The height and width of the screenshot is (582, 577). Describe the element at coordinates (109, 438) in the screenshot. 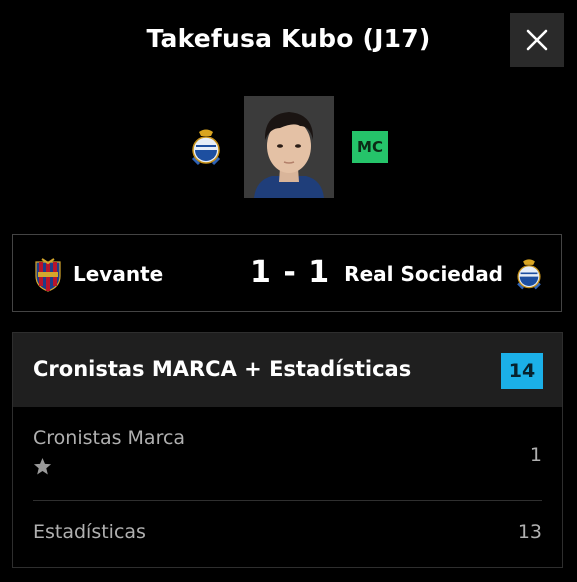

I see `ratings-row-label: Cronistas Marca` at that location.